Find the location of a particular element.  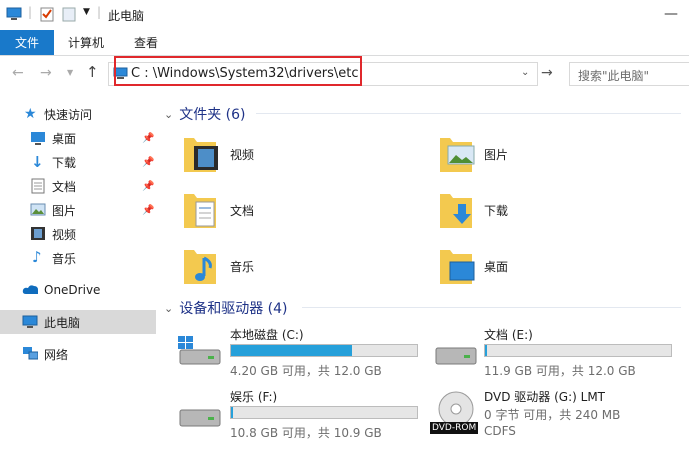

video-folder-icon is located at coordinates (201, 155).